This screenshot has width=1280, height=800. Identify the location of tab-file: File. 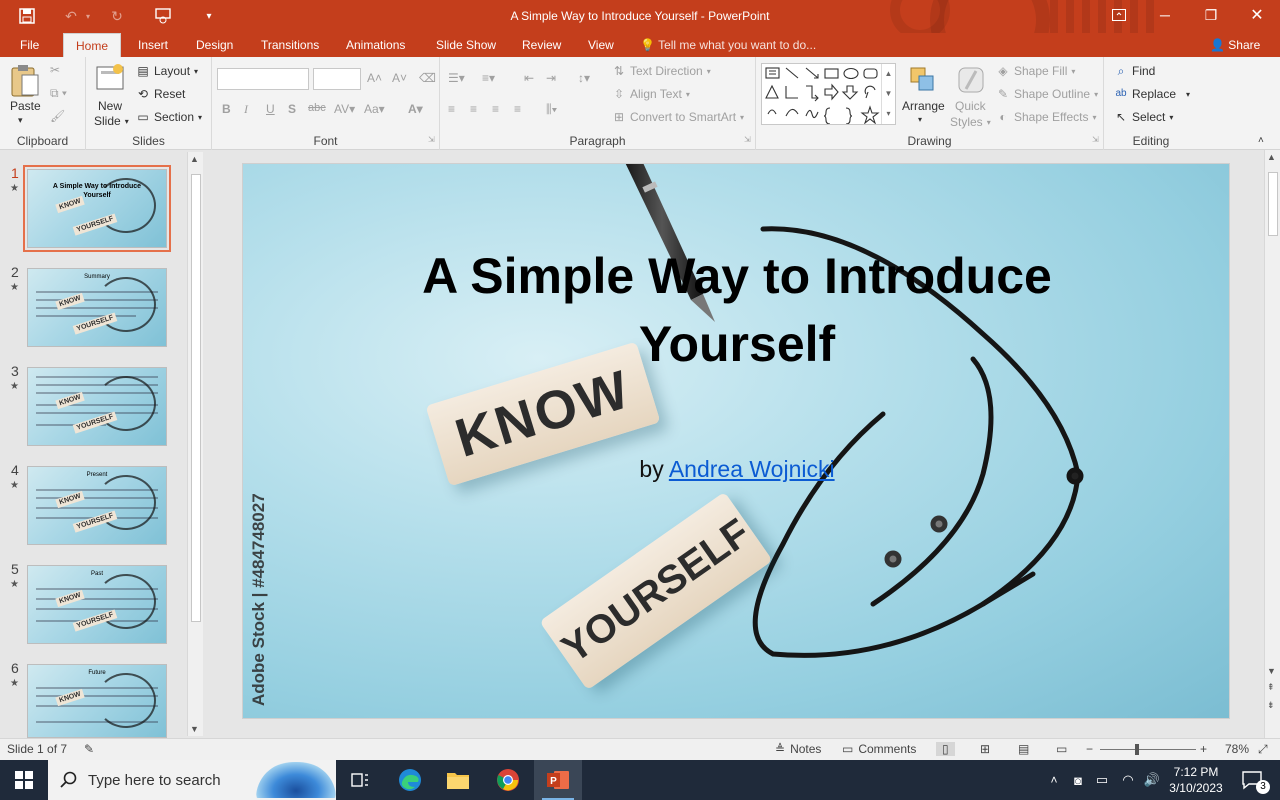
(29, 45).